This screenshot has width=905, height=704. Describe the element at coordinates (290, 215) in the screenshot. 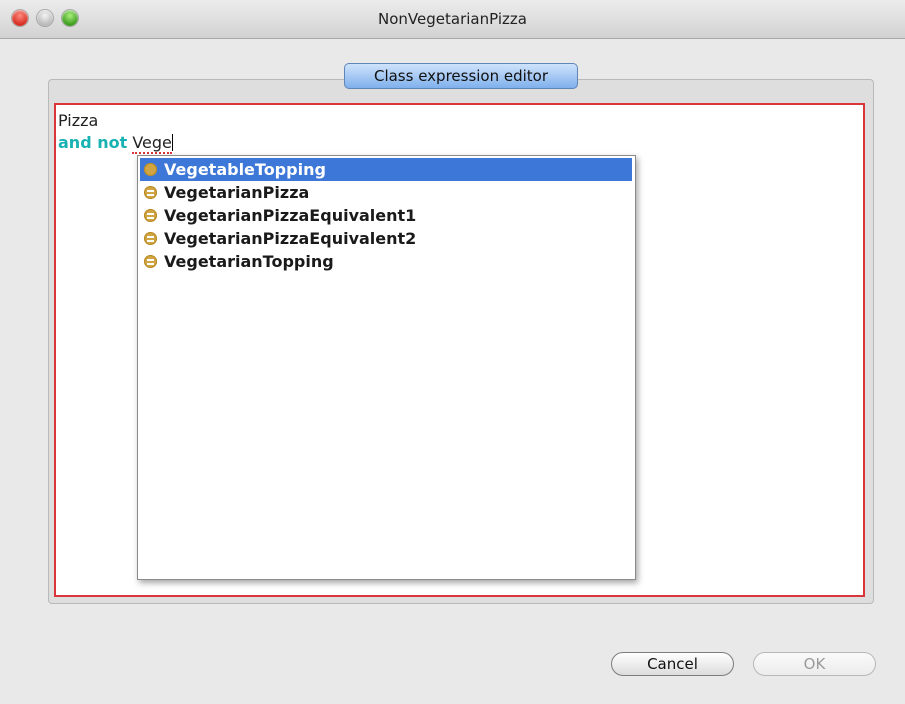

I see `autocomplete-item-label: VegetarianPizzaEquivalent1` at that location.